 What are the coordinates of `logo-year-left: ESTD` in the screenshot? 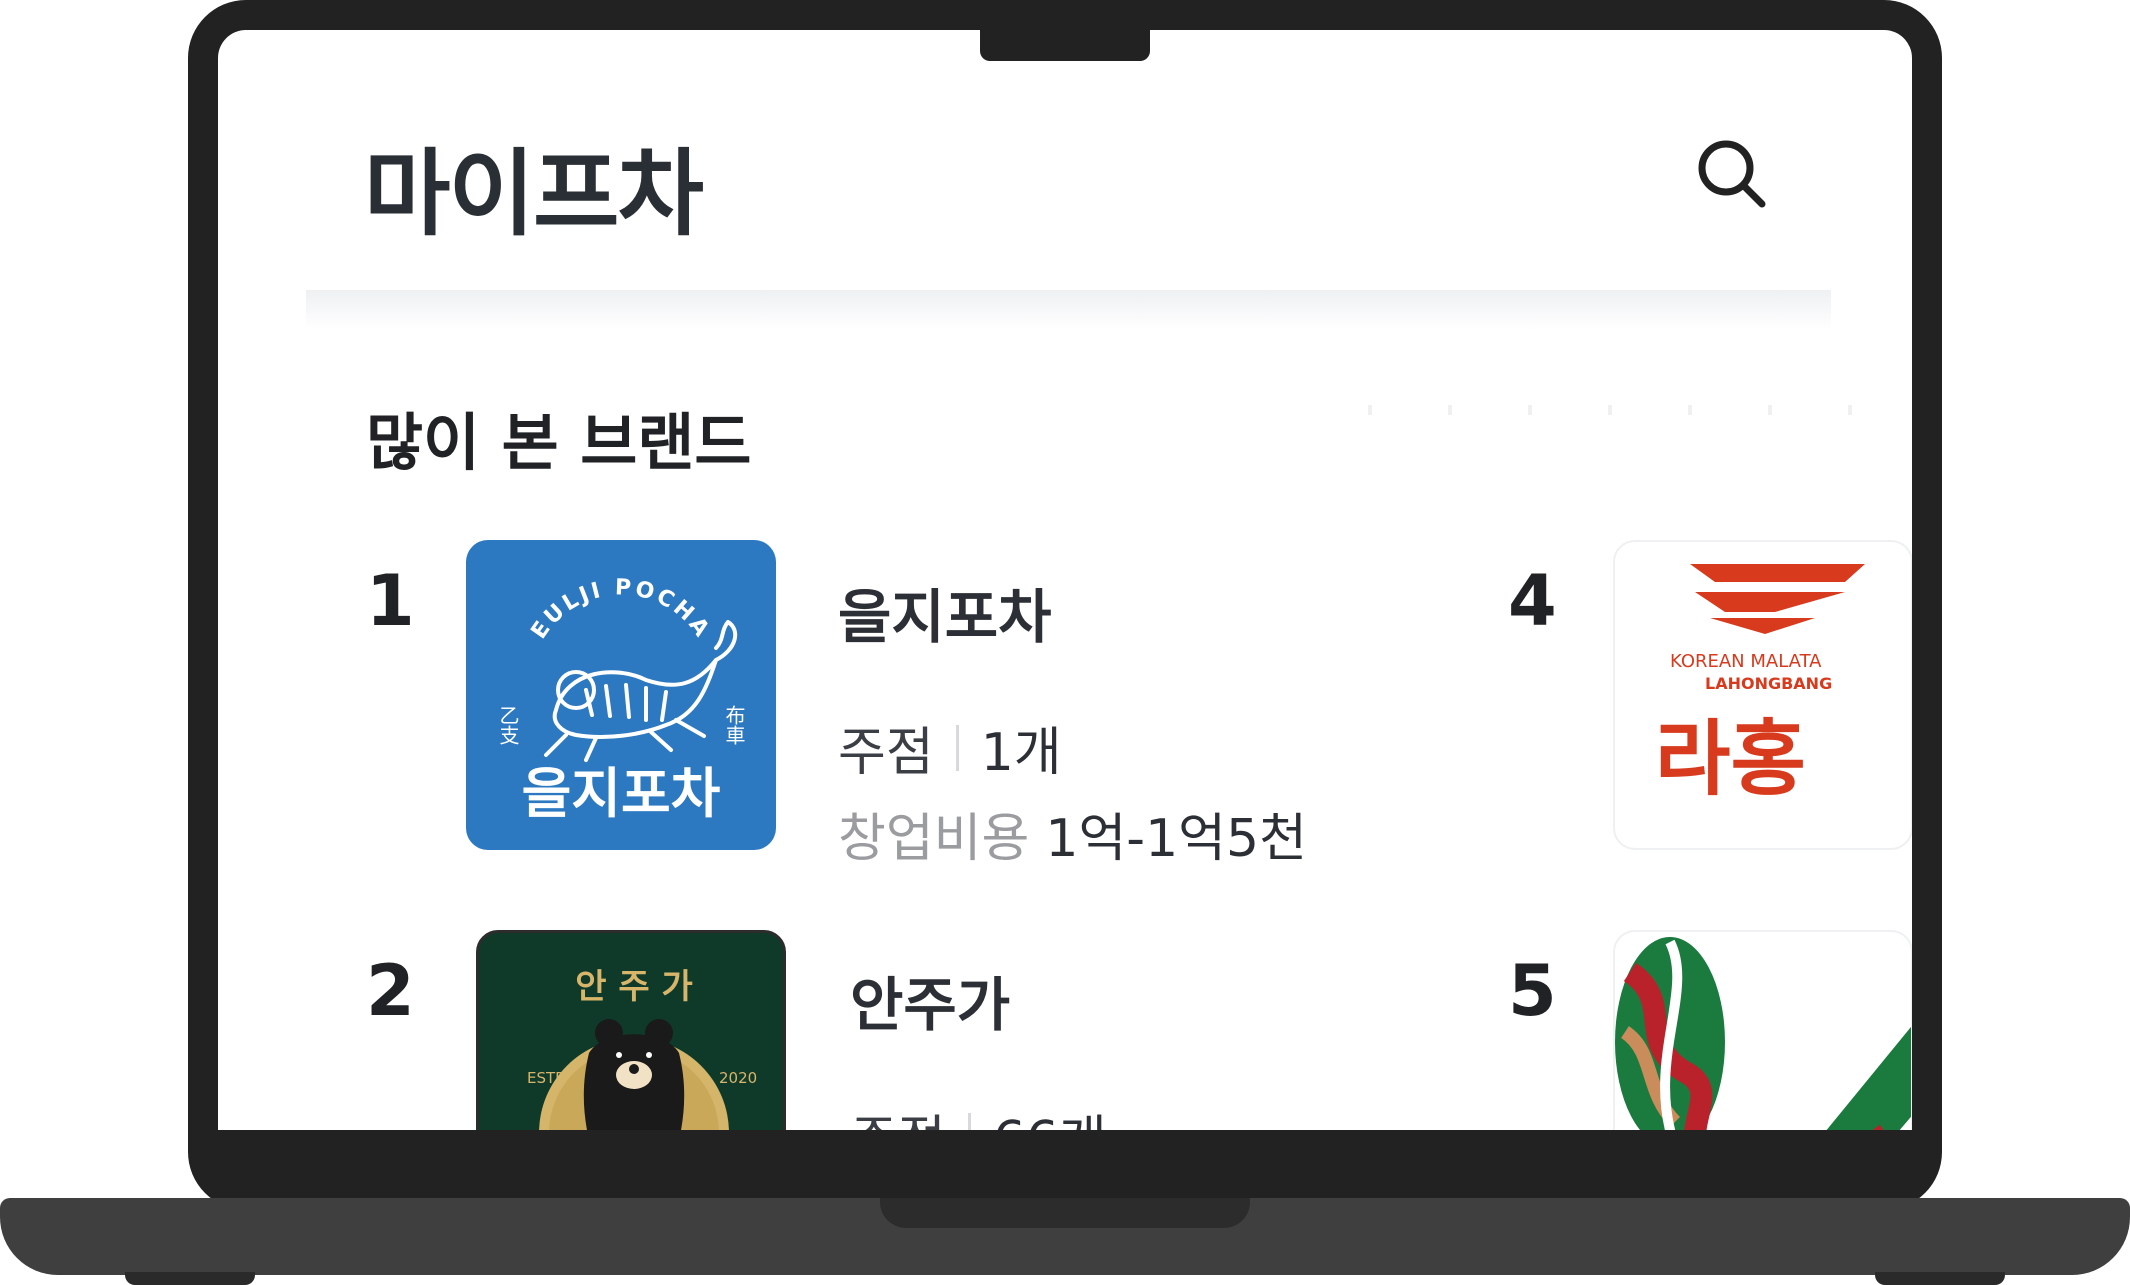 It's located at (547, 1078).